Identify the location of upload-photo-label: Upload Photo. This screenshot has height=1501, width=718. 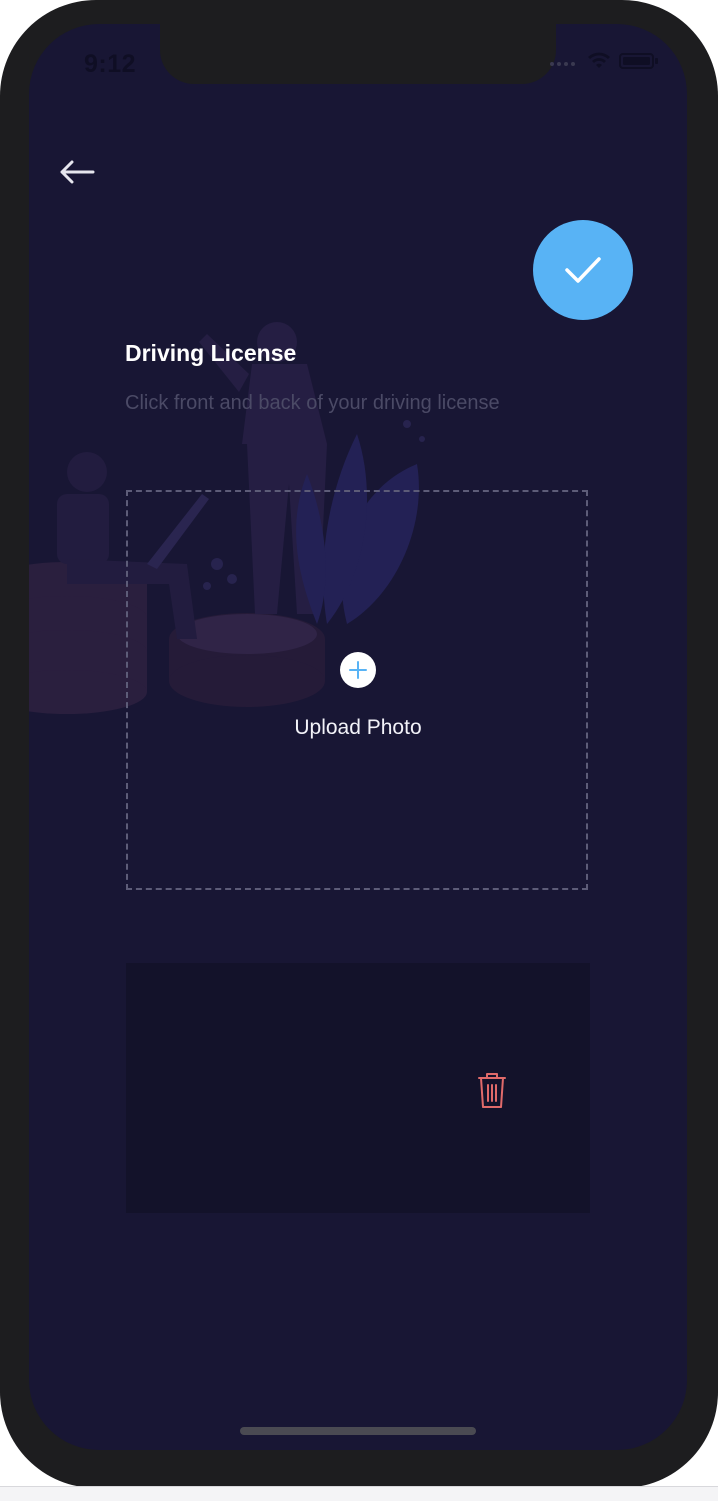
(358, 727).